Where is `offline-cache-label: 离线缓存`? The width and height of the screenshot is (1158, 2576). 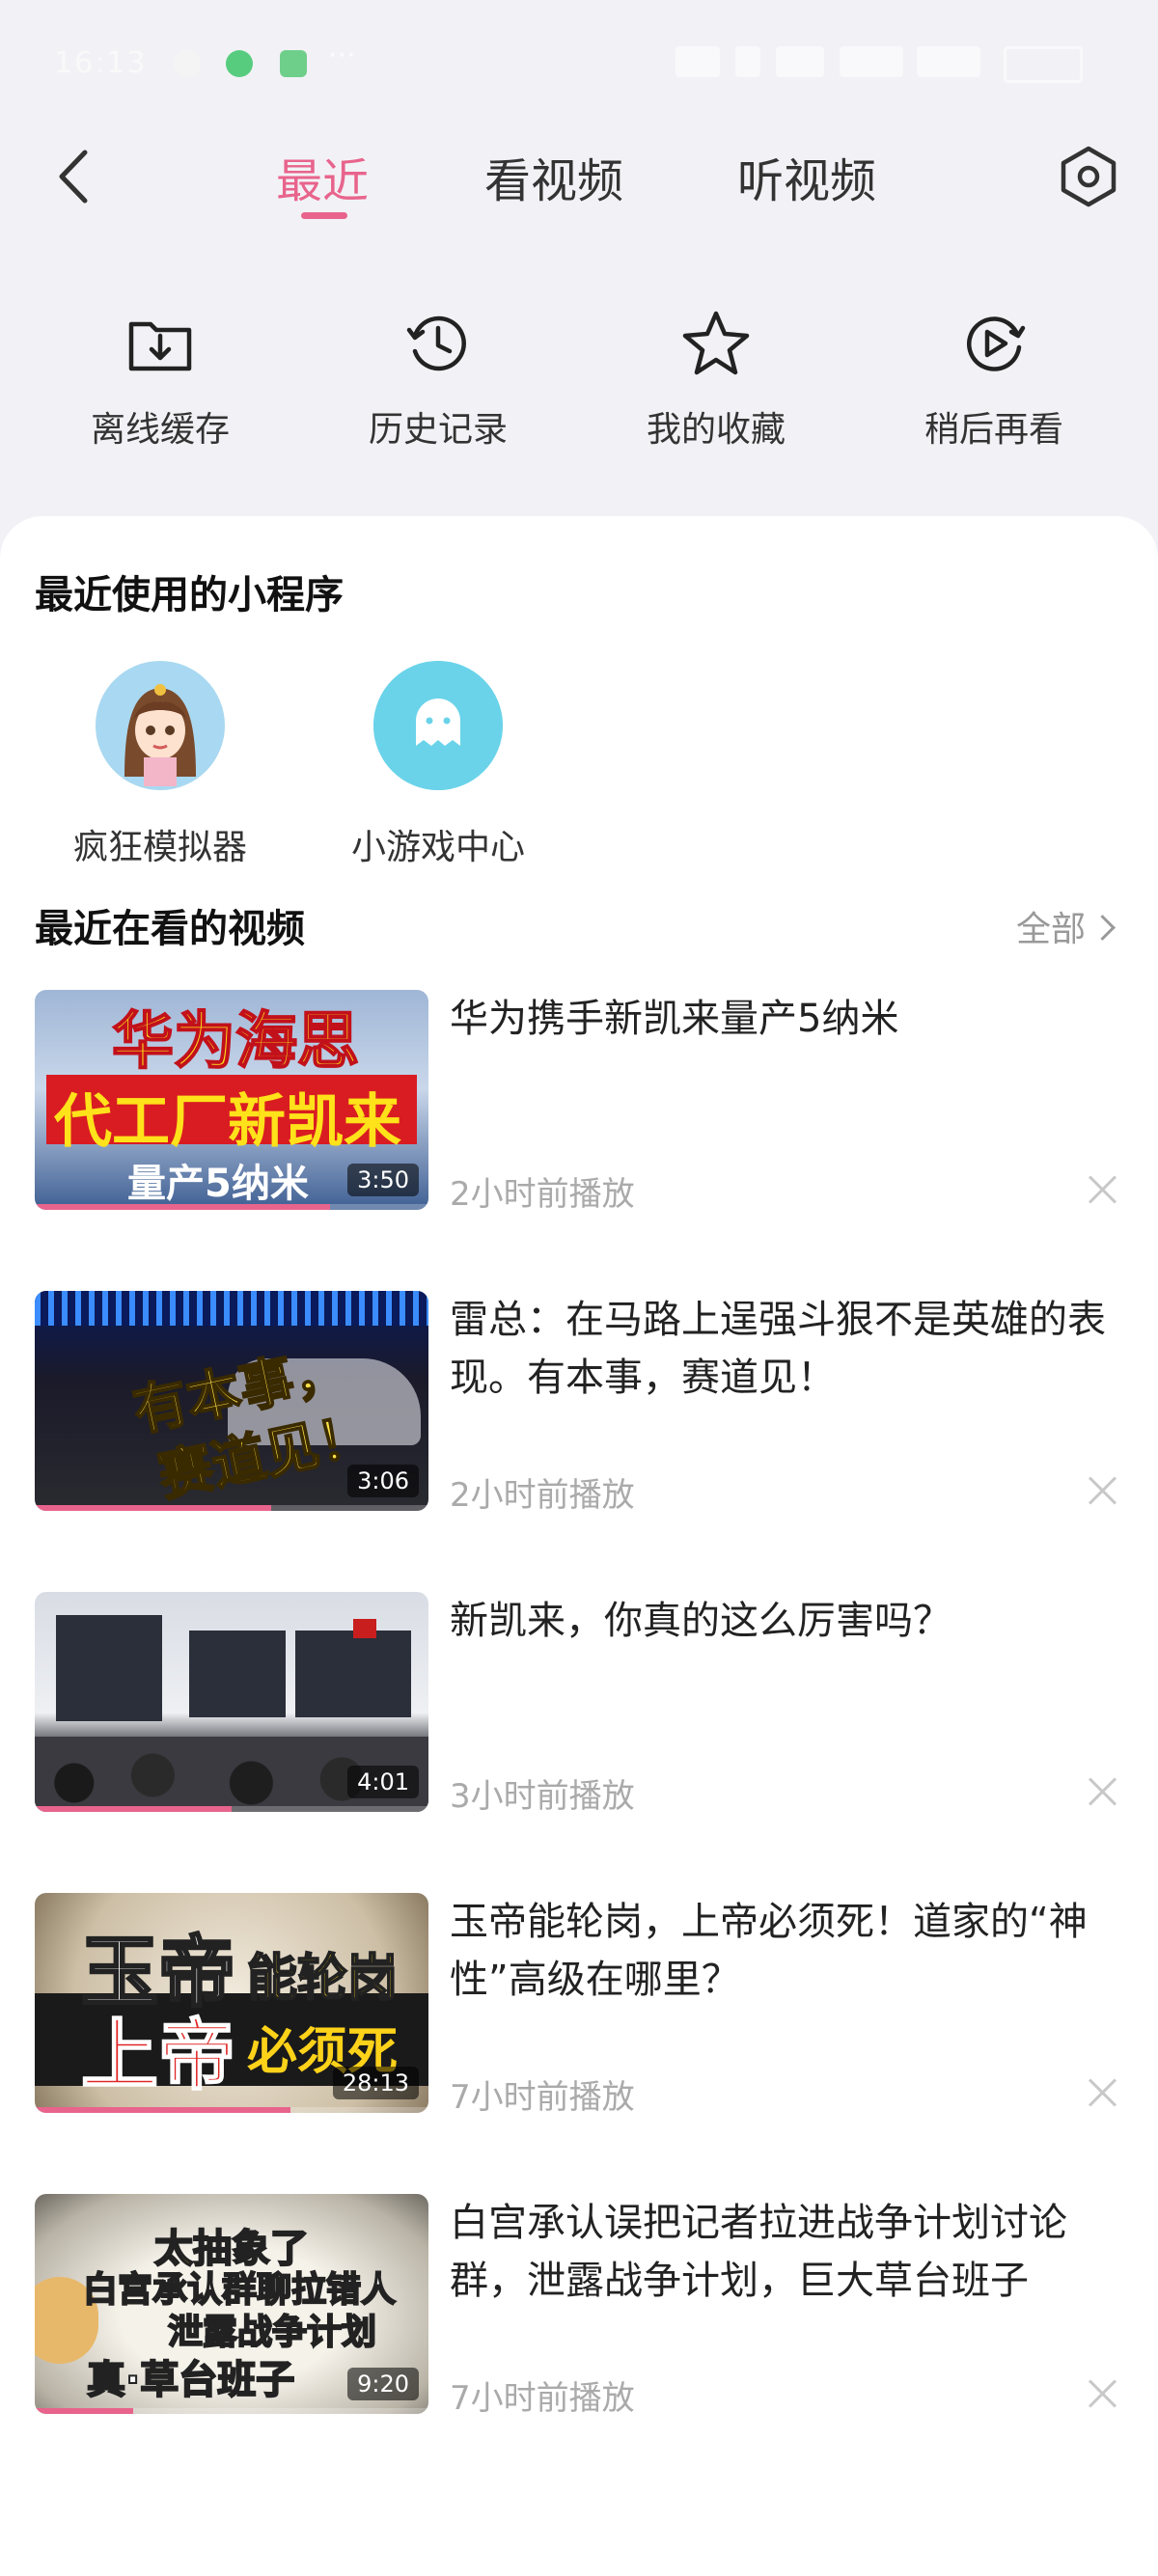 offline-cache-label: 离线缓存 is located at coordinates (160, 430).